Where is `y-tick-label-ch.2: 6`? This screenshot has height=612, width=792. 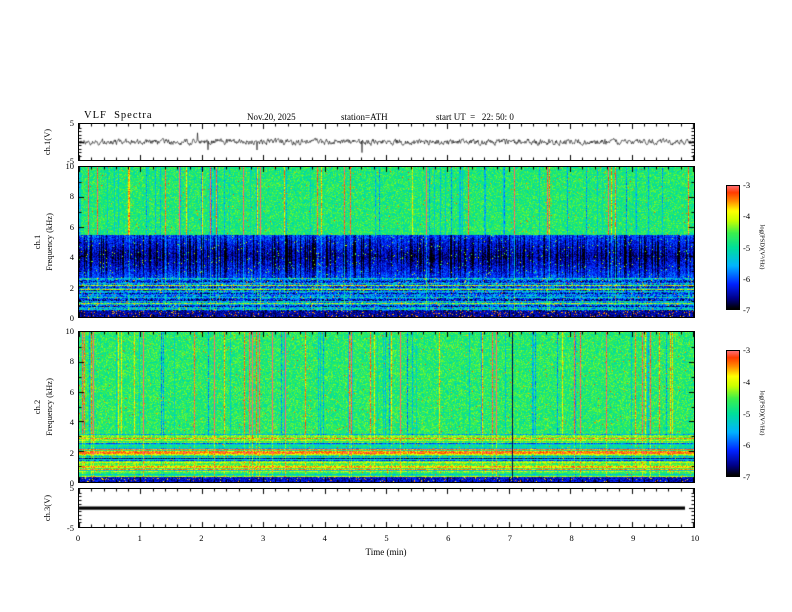 y-tick-label-ch.2: 6 is located at coordinates (71, 391).